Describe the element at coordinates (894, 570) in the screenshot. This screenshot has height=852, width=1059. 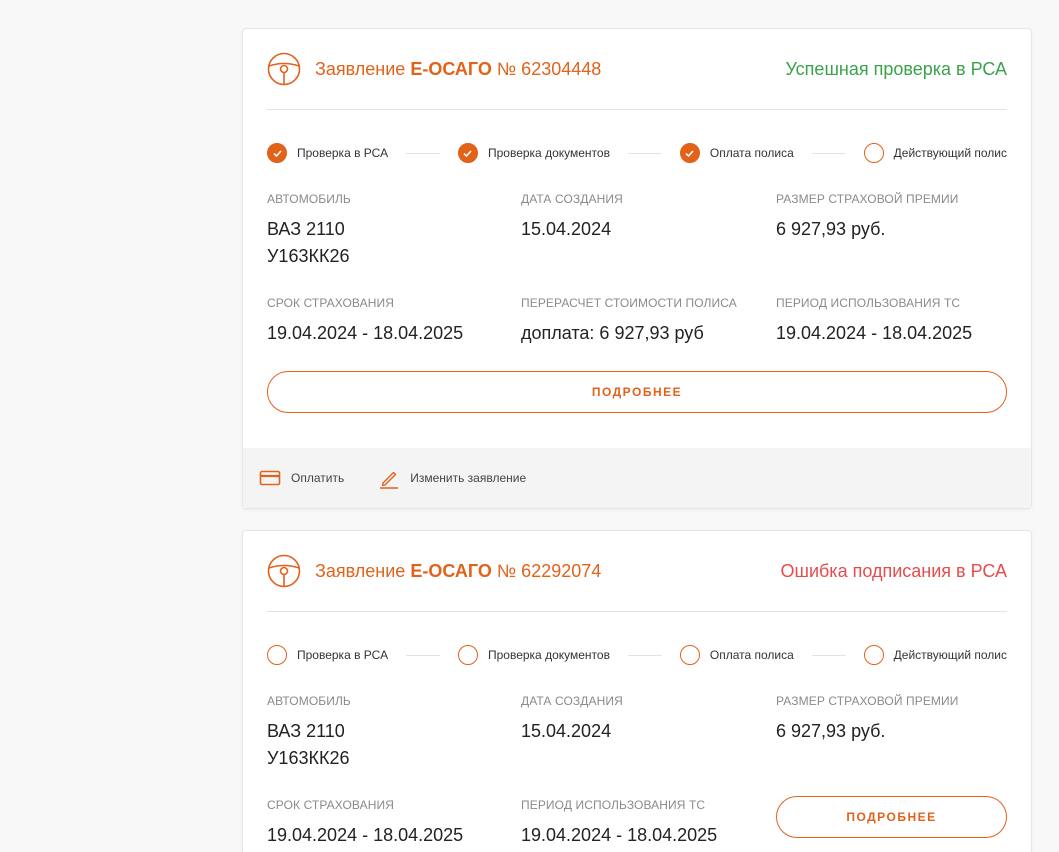
I see `status-text: Ошибка подписания в РСА` at that location.